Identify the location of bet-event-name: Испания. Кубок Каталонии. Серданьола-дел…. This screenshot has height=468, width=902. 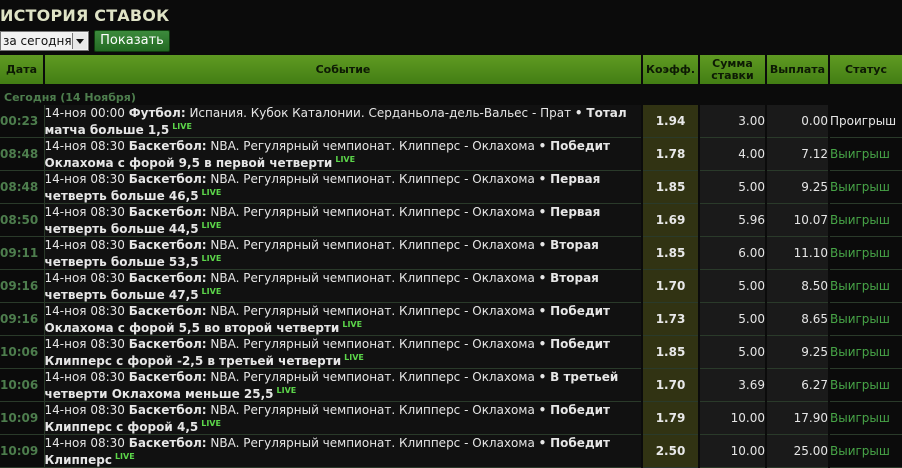
(380, 112).